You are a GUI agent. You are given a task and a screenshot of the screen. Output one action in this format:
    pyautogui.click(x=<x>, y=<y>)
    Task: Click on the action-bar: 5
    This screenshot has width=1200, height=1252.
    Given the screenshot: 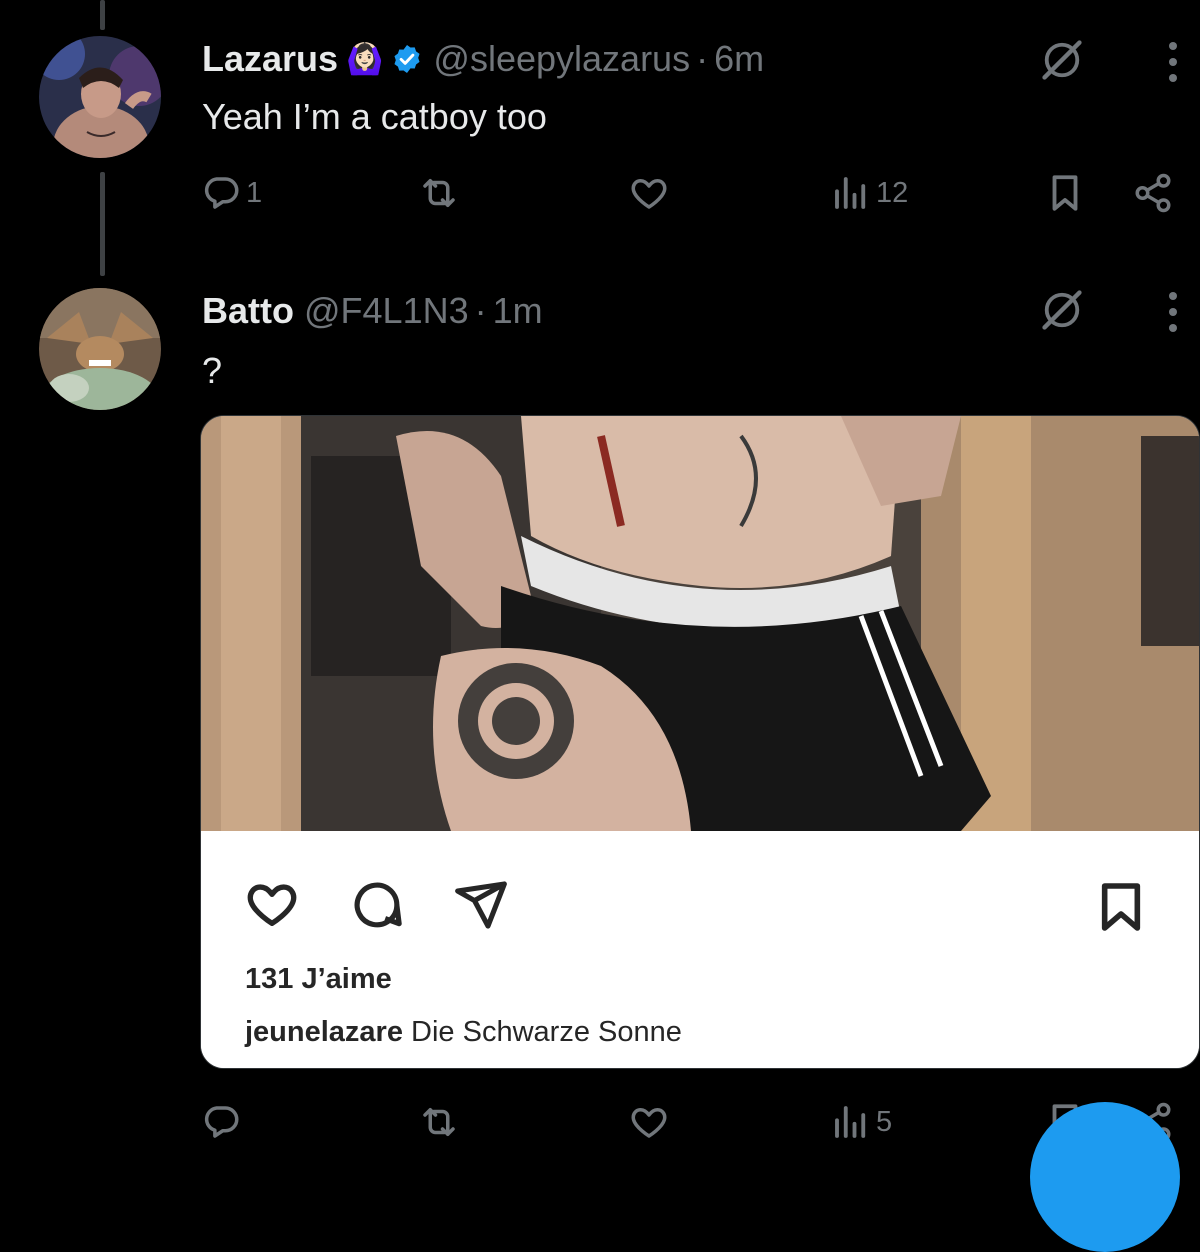 What is the action you would take?
    pyautogui.click(x=600, y=1125)
    